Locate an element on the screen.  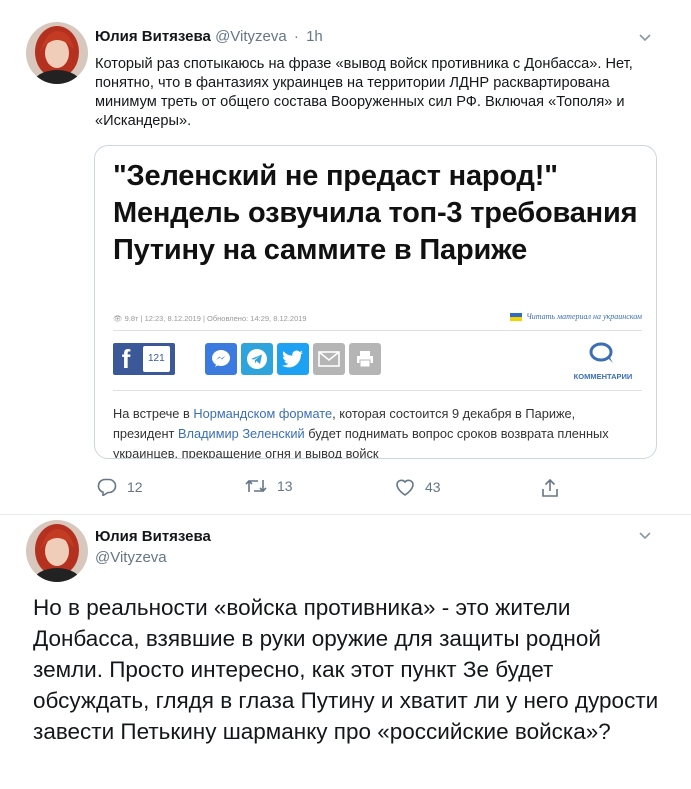
tweet-header: Юлия Витязева @Vityzeva · 1h is located at coordinates (209, 36).